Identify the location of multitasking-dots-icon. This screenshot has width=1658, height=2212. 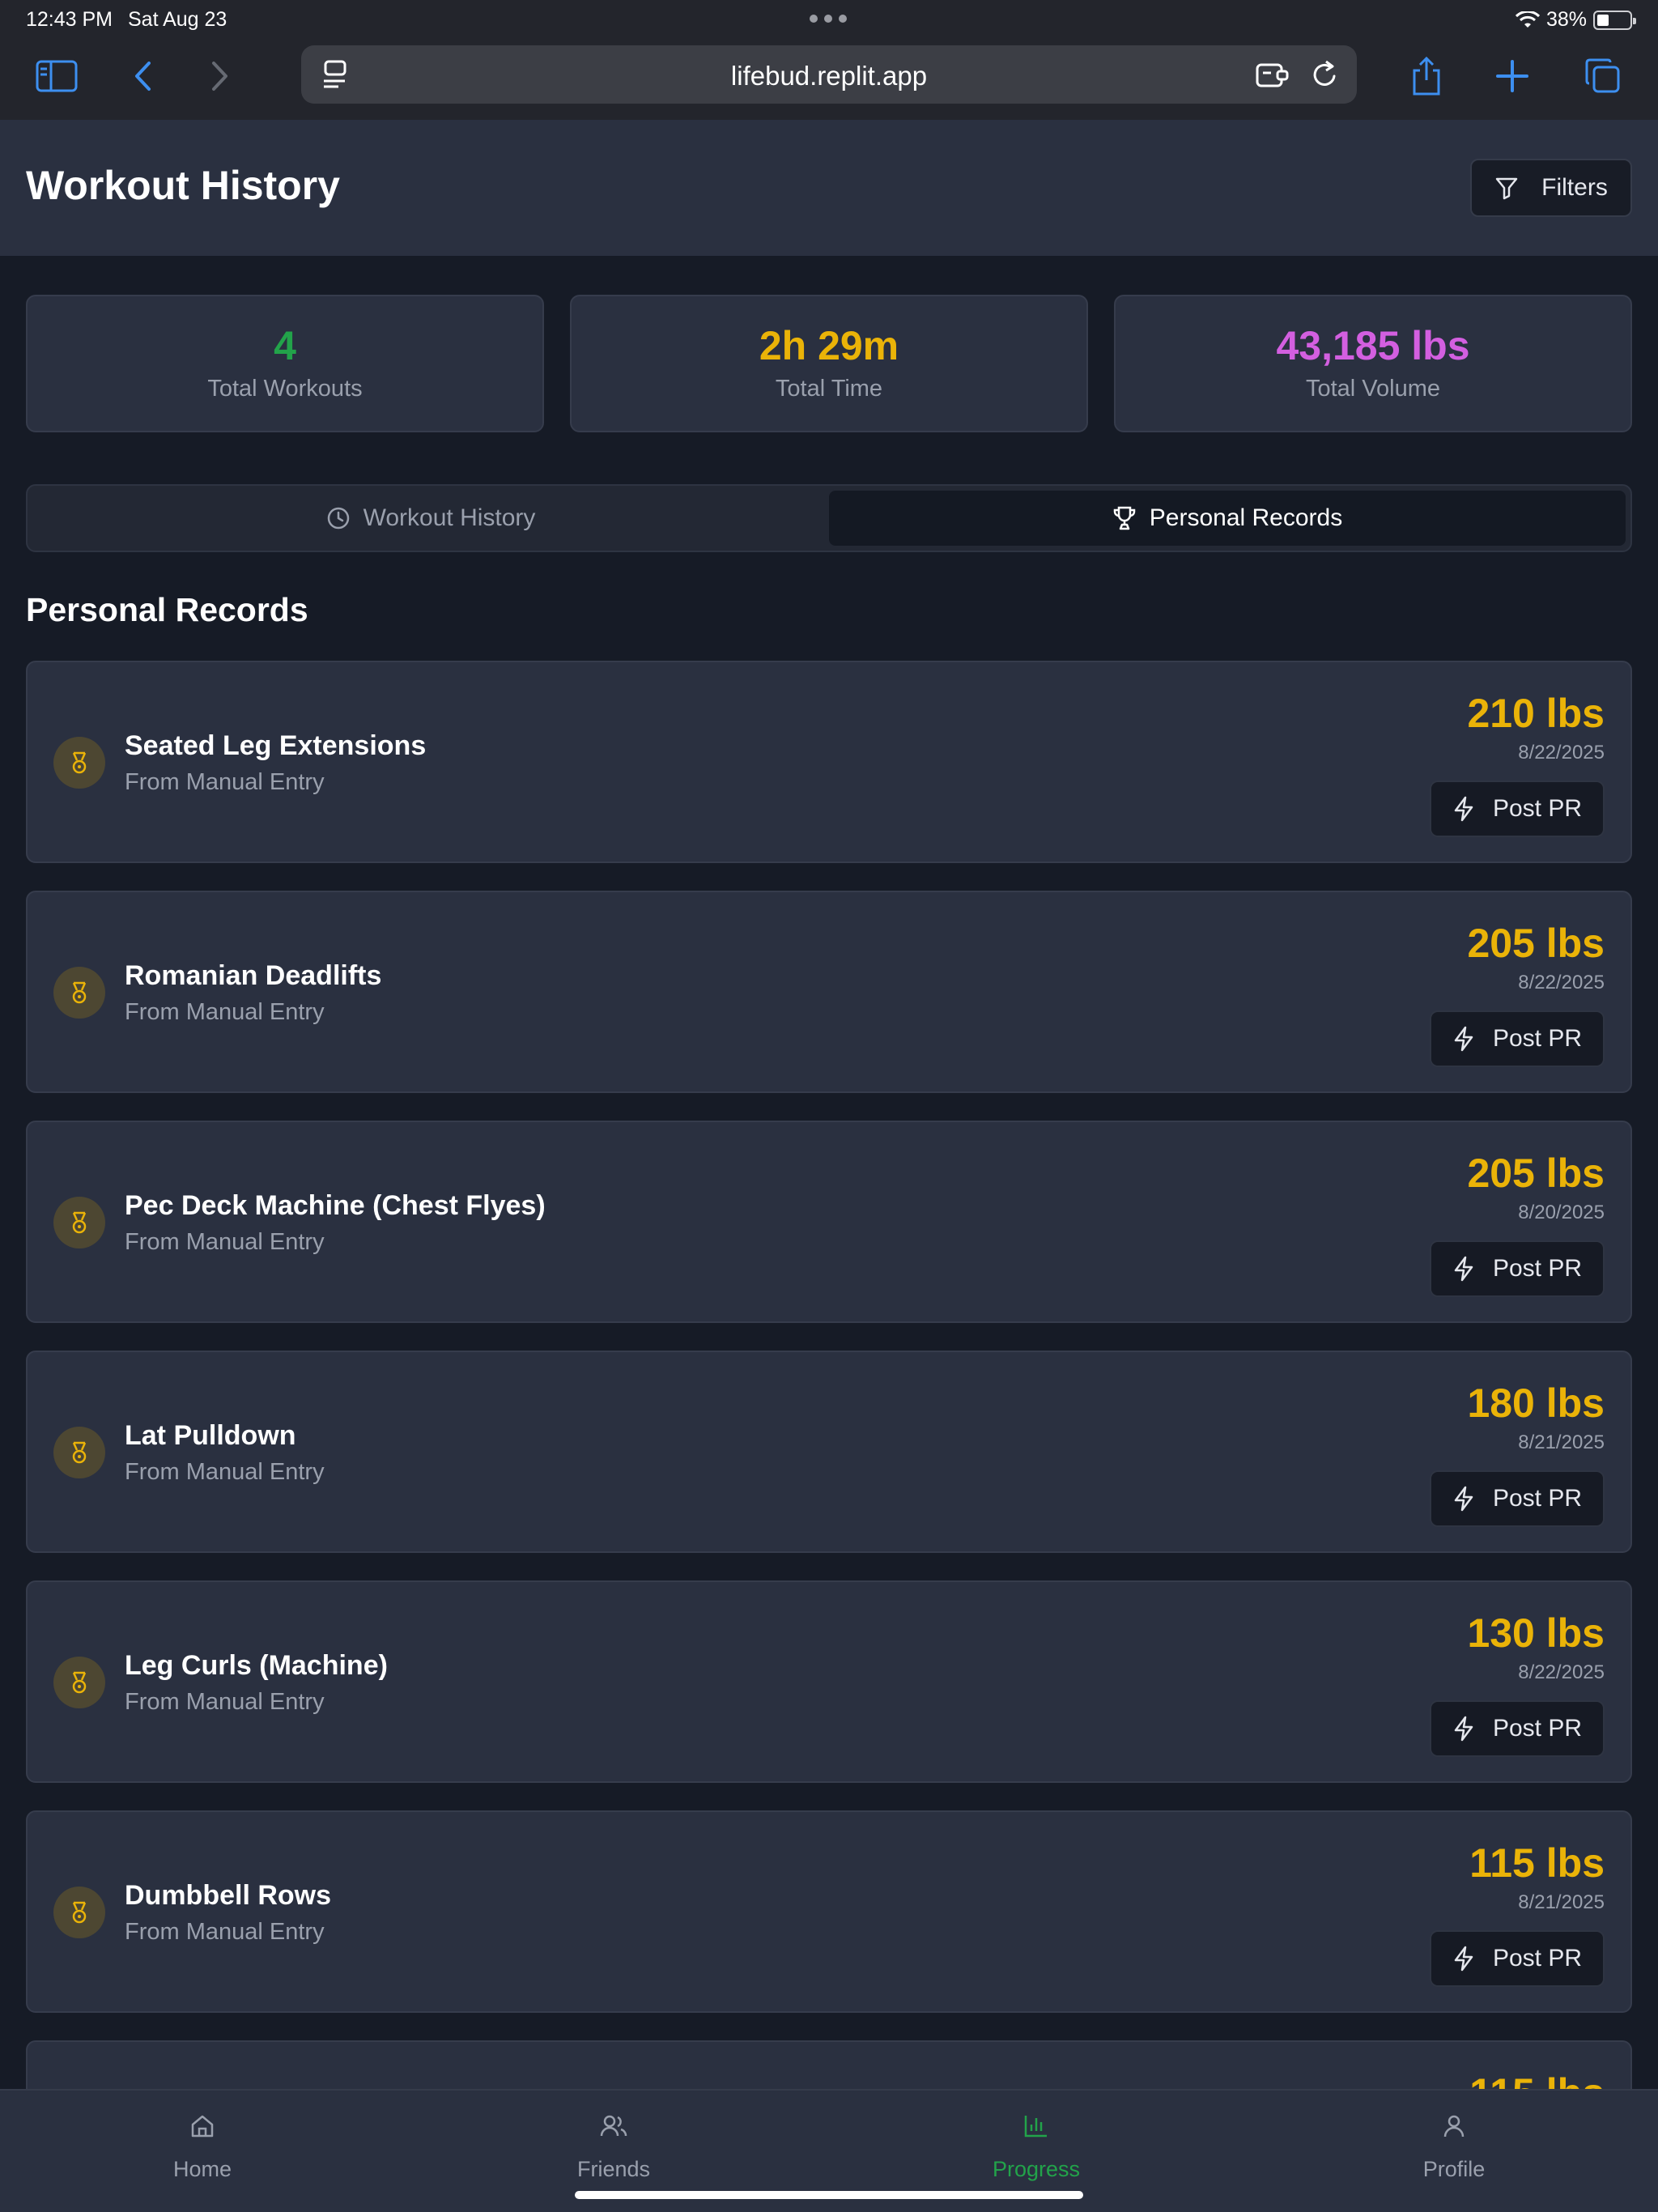
(828, 19).